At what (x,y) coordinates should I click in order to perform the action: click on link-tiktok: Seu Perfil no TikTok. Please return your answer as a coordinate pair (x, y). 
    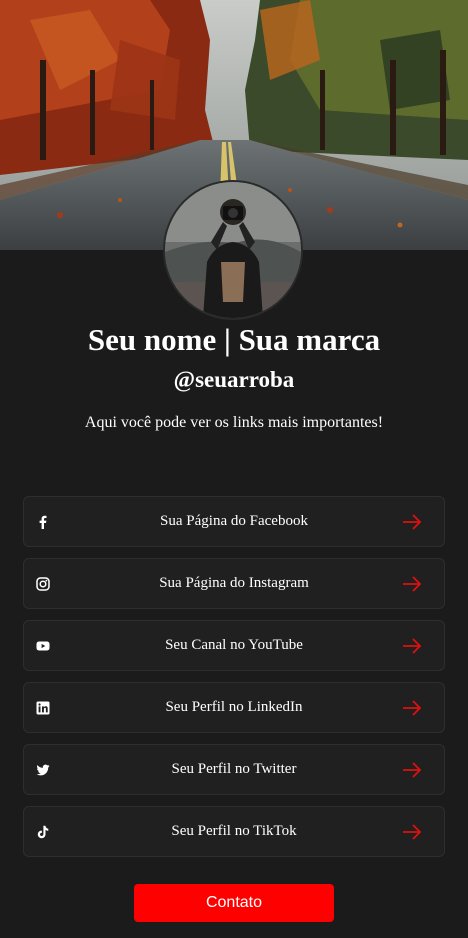
    Looking at the image, I should click on (234, 831).